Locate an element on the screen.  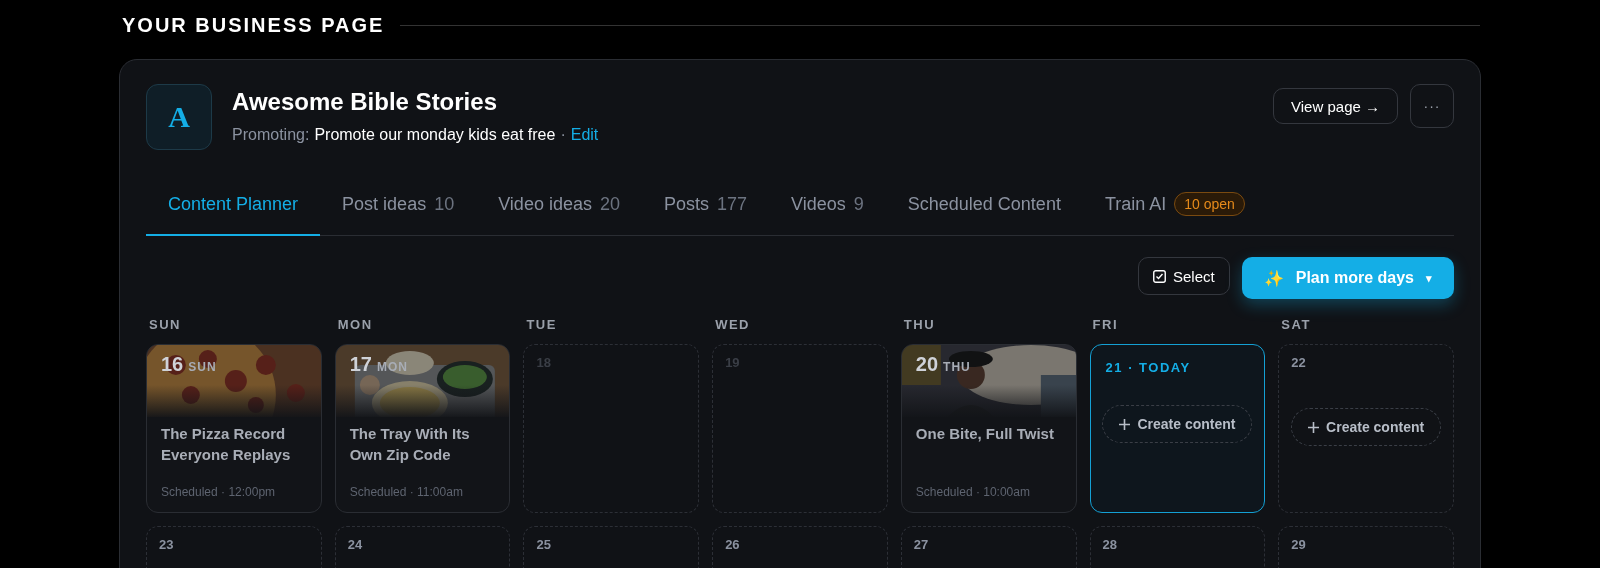
day-number: 16 is located at coordinates (172, 364).